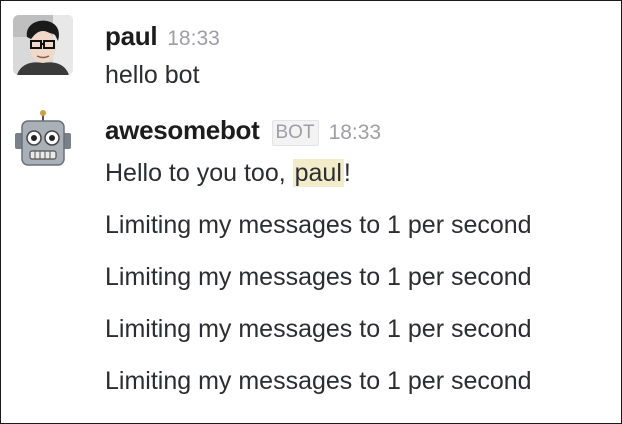  Describe the element at coordinates (318, 173) in the screenshot. I see `user-mention: paul` at that location.